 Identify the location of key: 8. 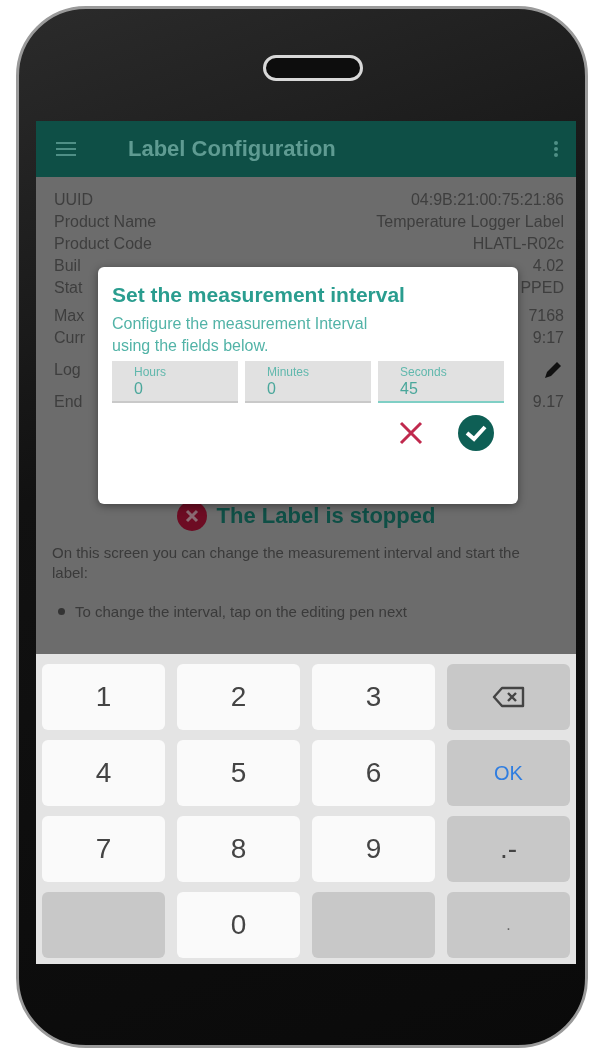
(238, 849).